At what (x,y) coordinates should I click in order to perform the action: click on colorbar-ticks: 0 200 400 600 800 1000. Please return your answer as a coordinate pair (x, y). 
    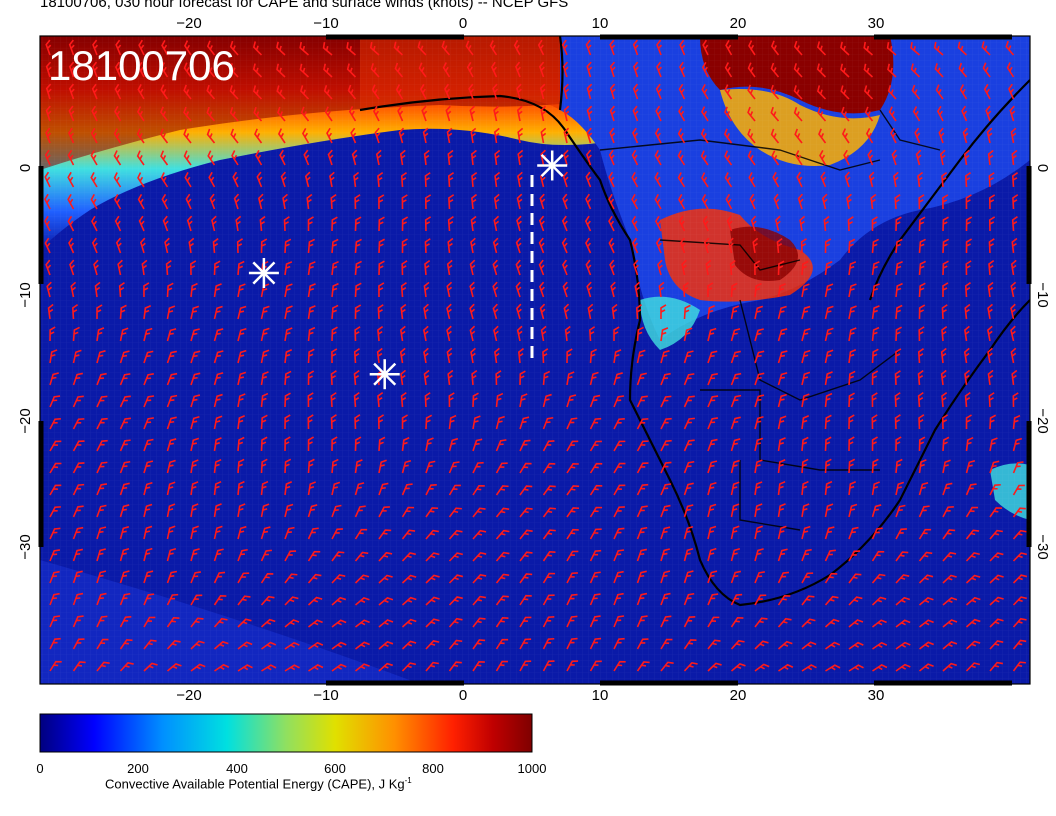
    Looking at the image, I should click on (291, 768).